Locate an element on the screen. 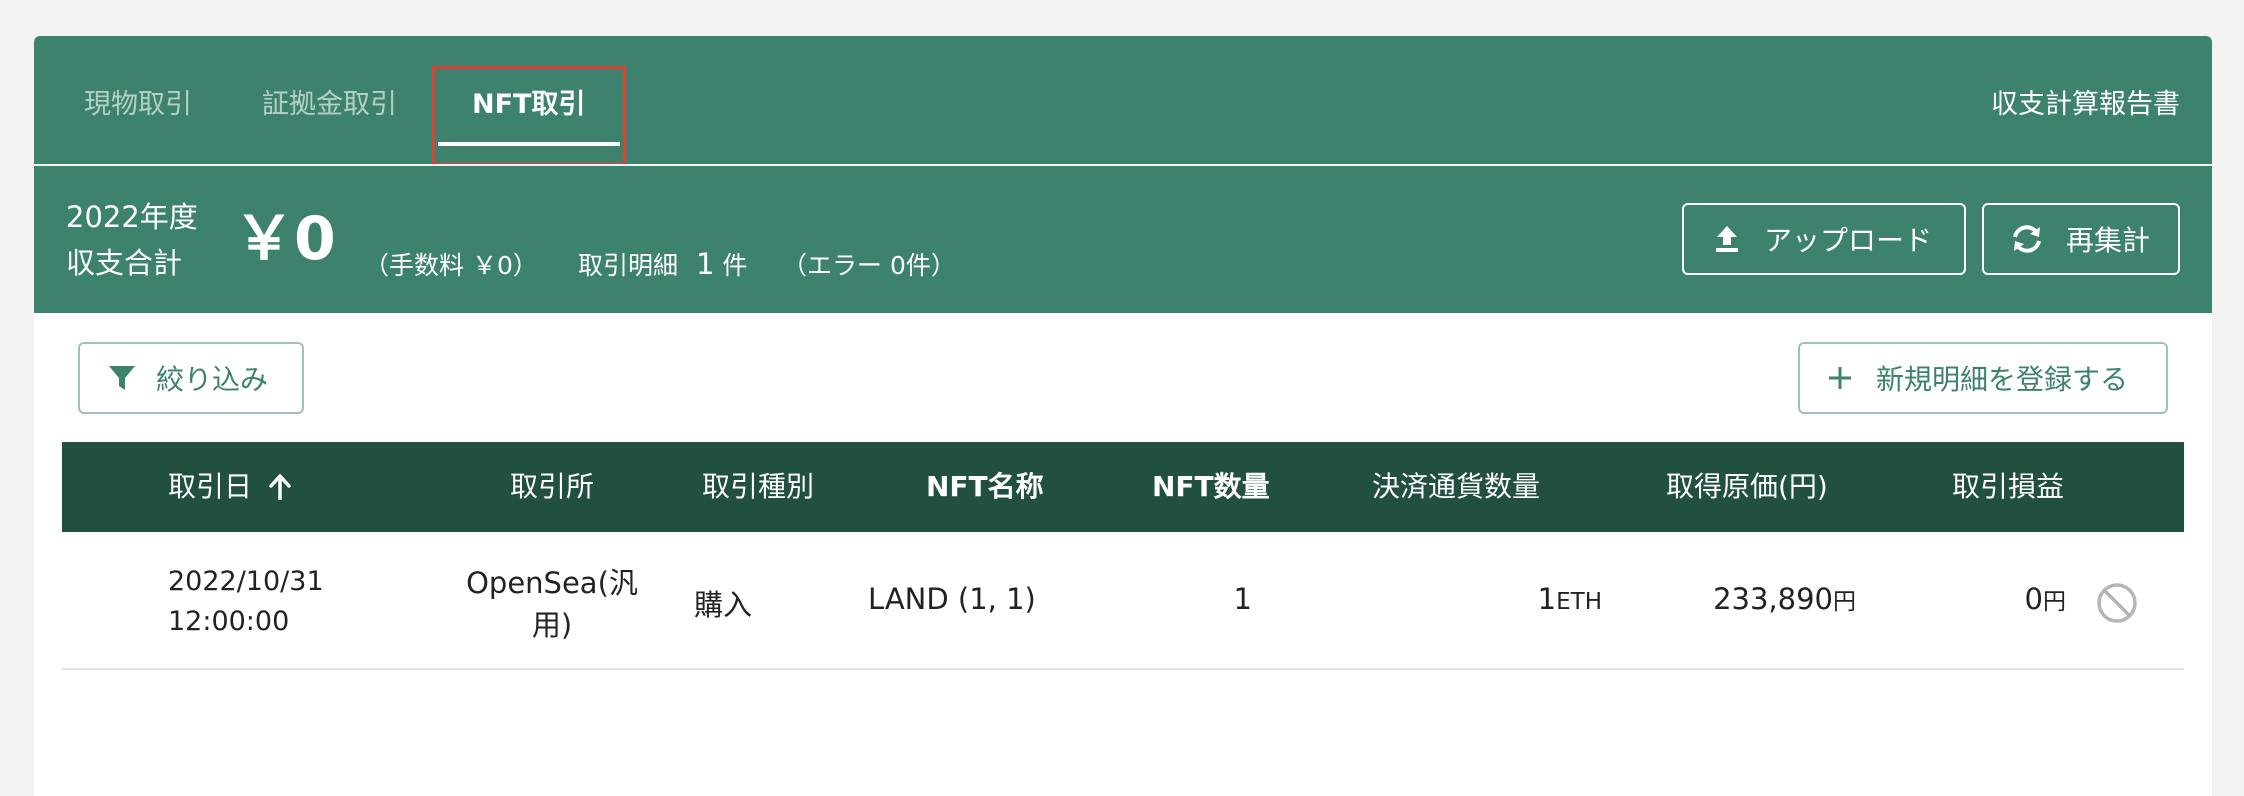 This screenshot has width=2244, height=796. reaggregate-label: 再集計 is located at coordinates (2108, 240).